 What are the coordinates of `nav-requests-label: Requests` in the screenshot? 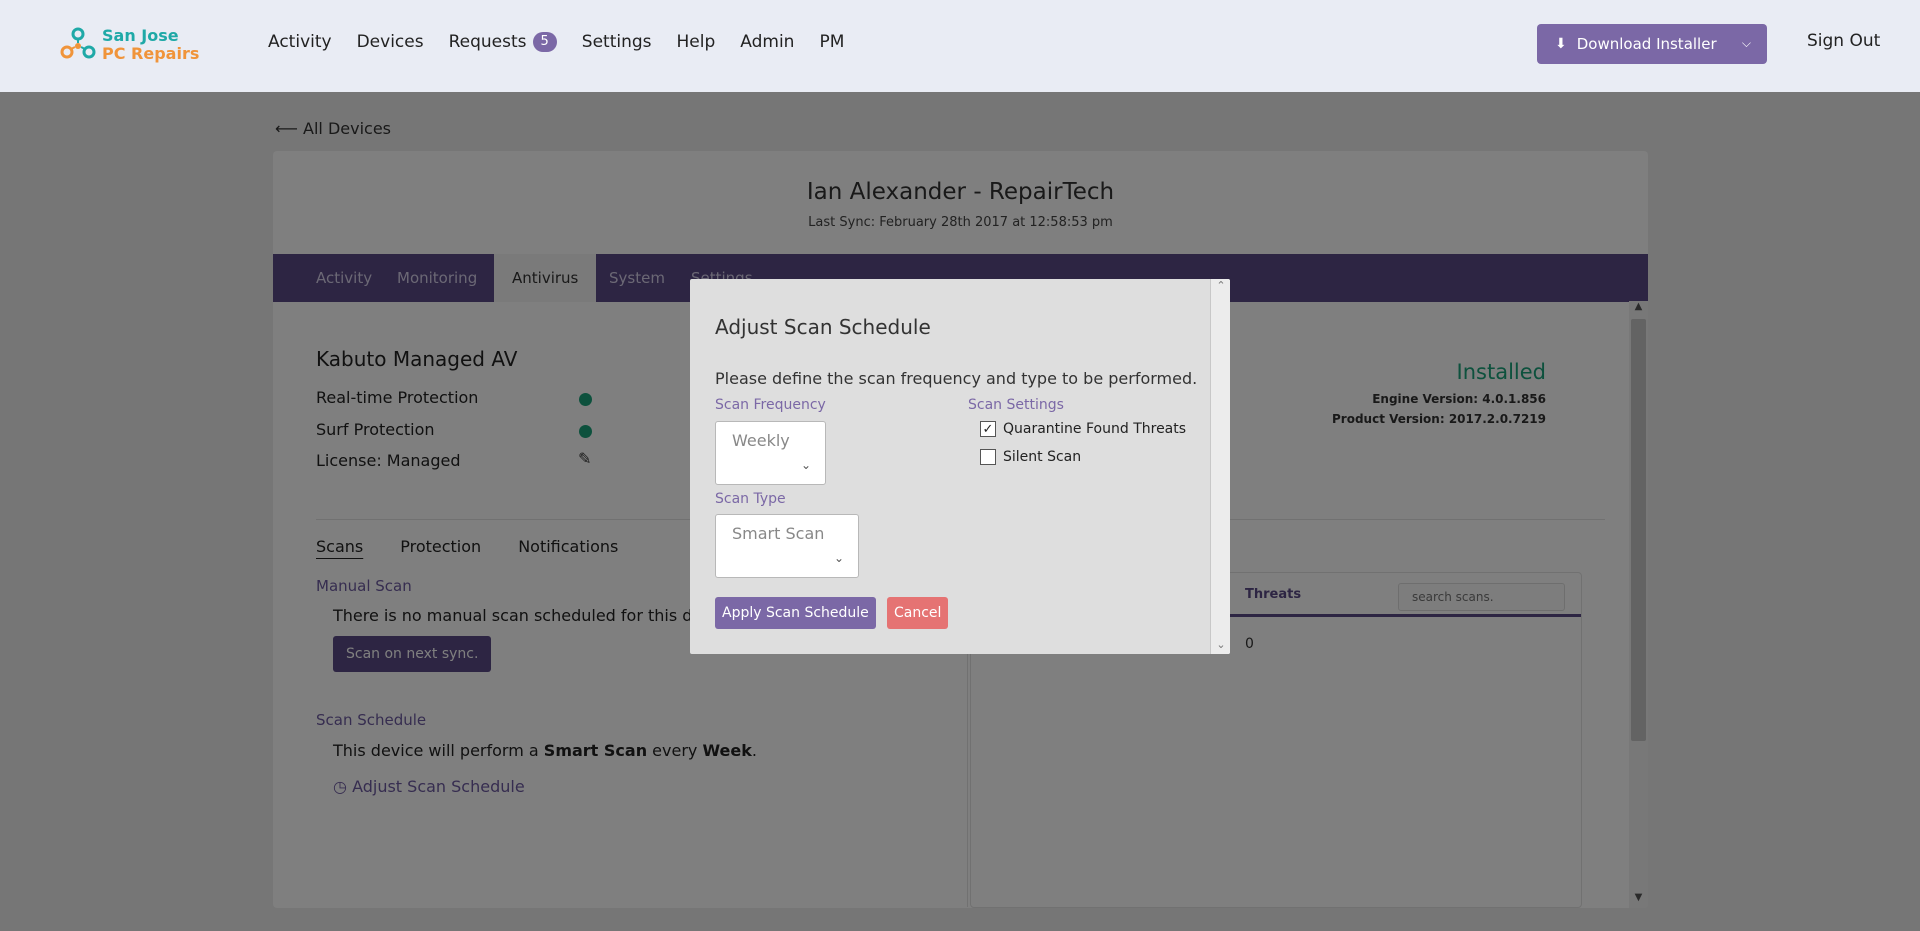 It's located at (487, 42).